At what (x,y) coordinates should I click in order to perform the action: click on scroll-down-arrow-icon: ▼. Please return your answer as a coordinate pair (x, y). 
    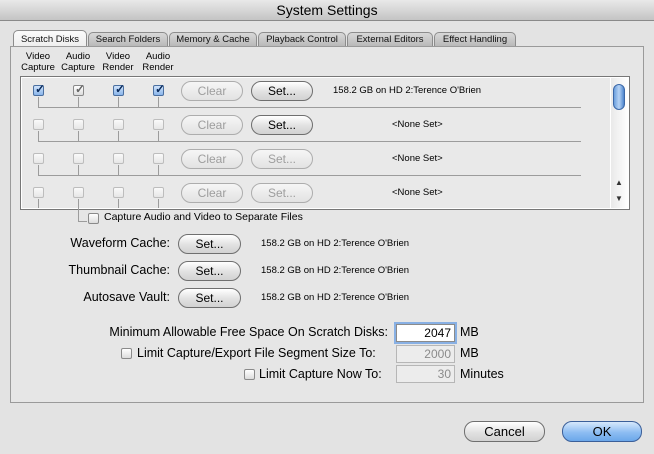
    Looking at the image, I should click on (619, 198).